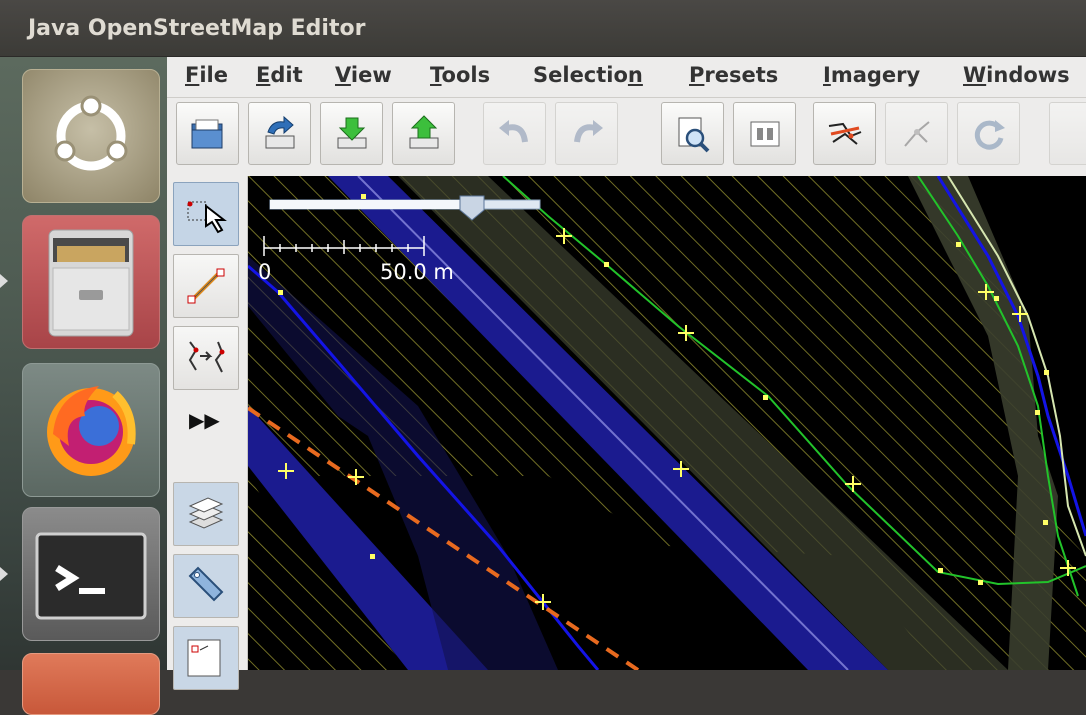 The width and height of the screenshot is (1086, 715). I want to click on open-file-button, so click(207, 133).